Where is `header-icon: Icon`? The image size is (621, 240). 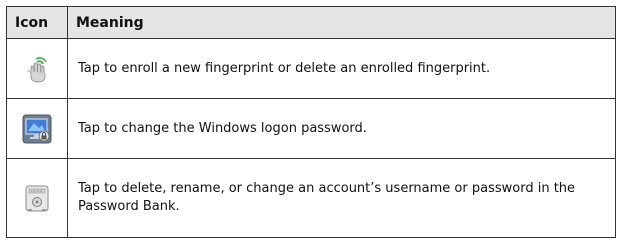
header-icon: Icon is located at coordinates (37, 22).